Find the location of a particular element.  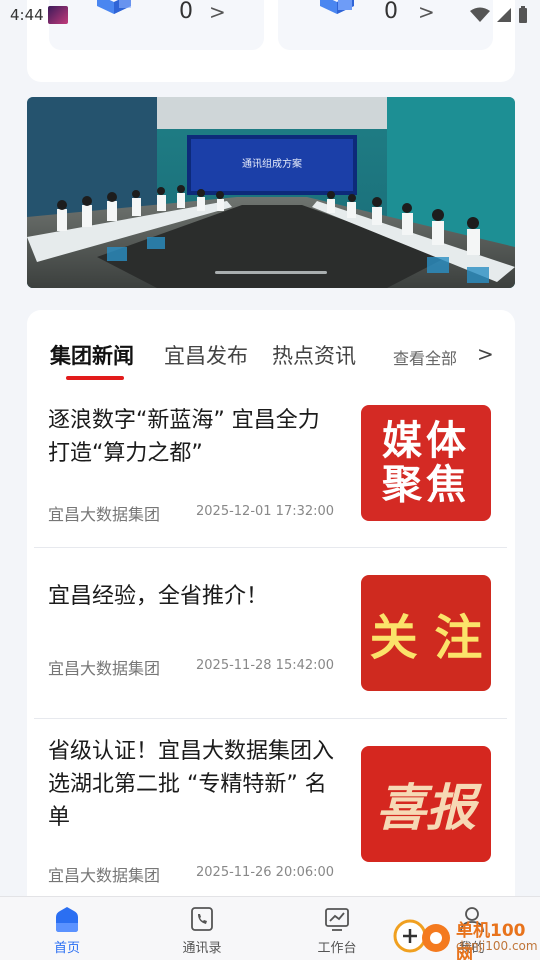

nav-contacts: 通讯录 is located at coordinates (202, 928).